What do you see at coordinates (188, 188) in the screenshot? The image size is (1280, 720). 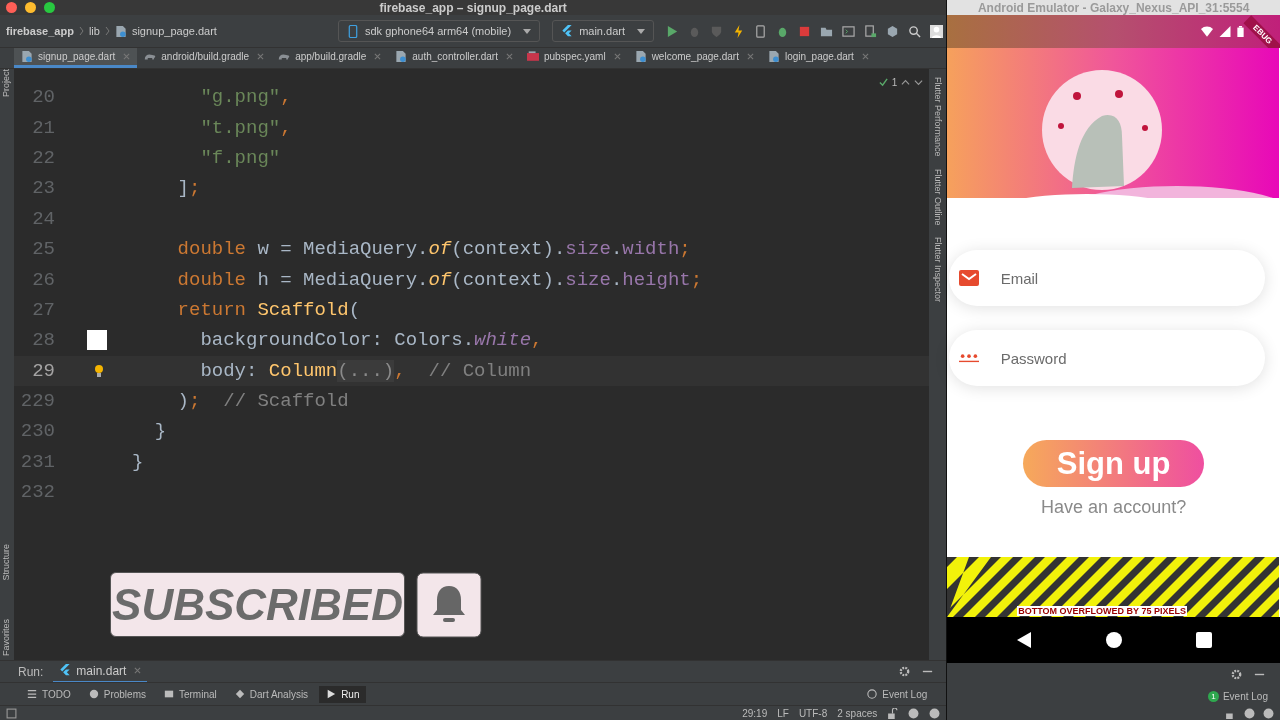 I see `code-line: ];` at bounding box center [188, 188].